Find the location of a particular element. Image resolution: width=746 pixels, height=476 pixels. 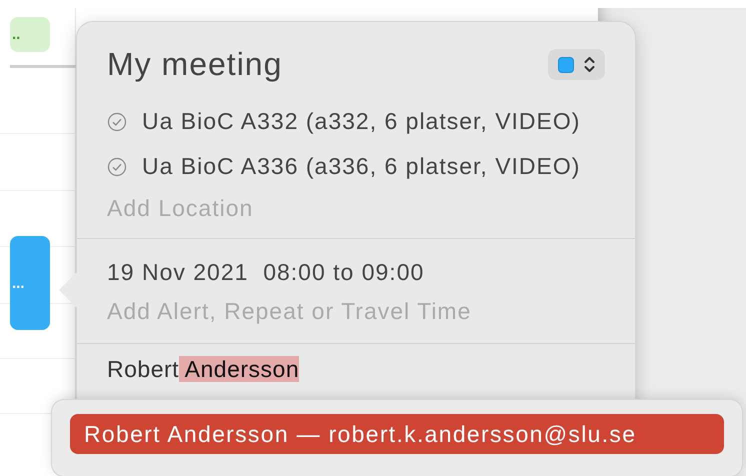

contact-suggestion: Robert Andersson — robert.k.andersson@slu.se is located at coordinates (397, 434).